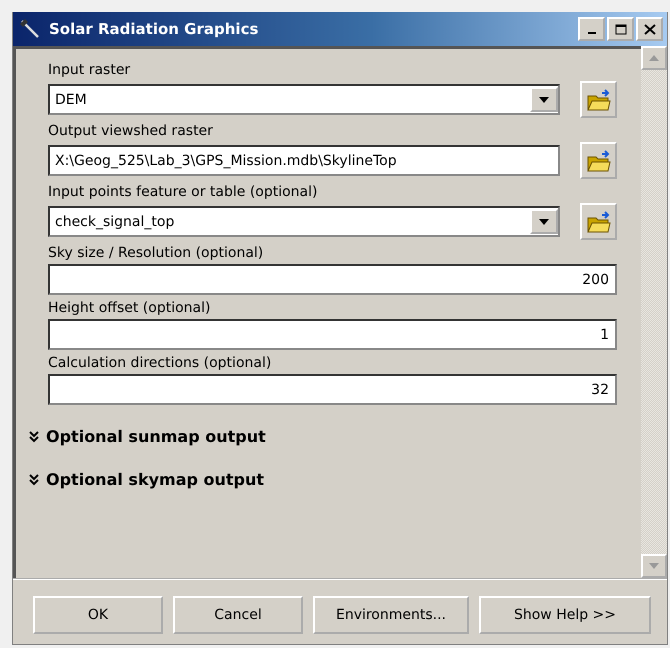 The height and width of the screenshot is (648, 670). Describe the element at coordinates (654, 58) in the screenshot. I see `scroll-up-icon` at that location.